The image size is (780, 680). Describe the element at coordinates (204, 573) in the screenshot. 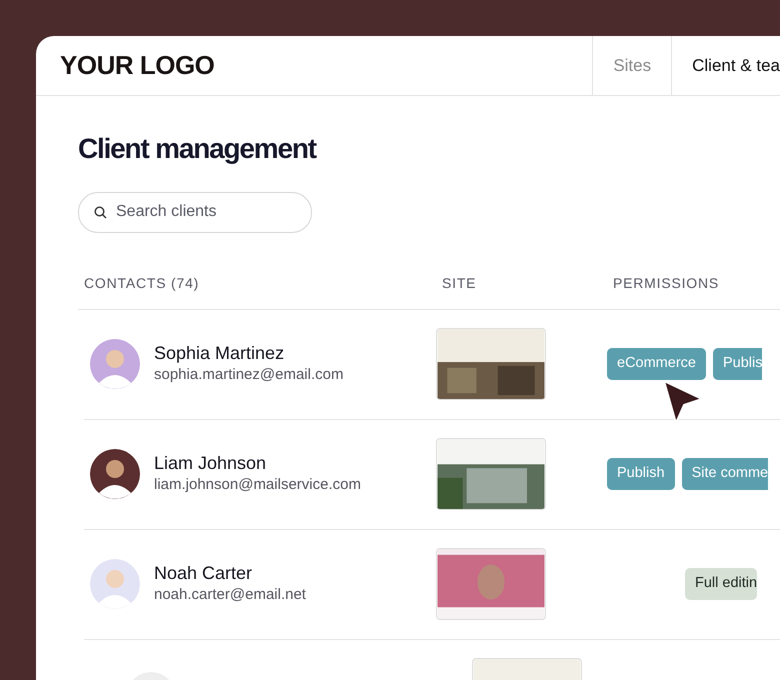

I see `contact-name: Noah Carter` at that location.